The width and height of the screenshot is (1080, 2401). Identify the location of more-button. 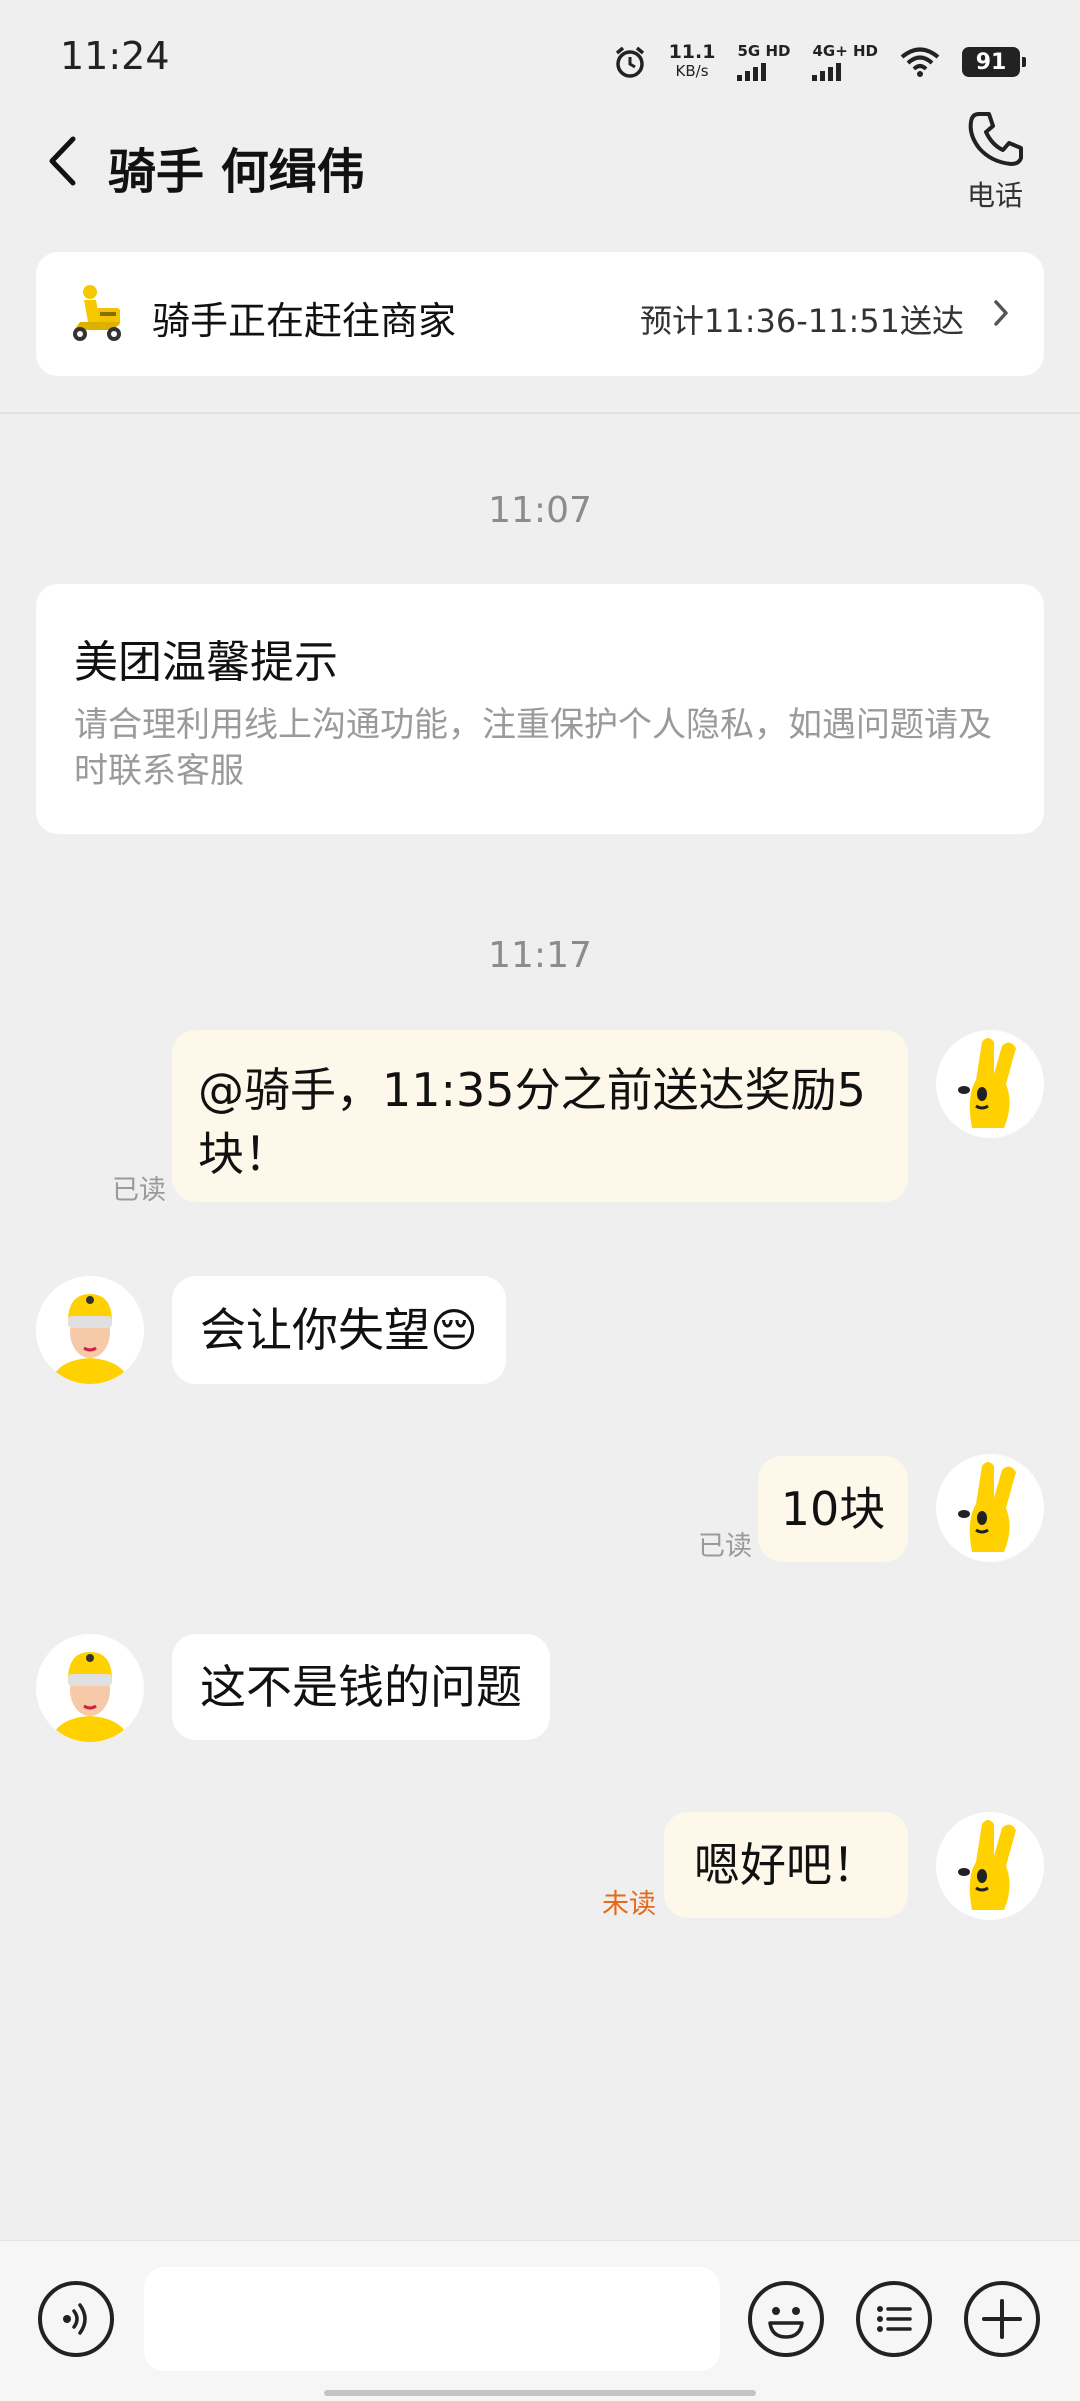
(1002, 2319).